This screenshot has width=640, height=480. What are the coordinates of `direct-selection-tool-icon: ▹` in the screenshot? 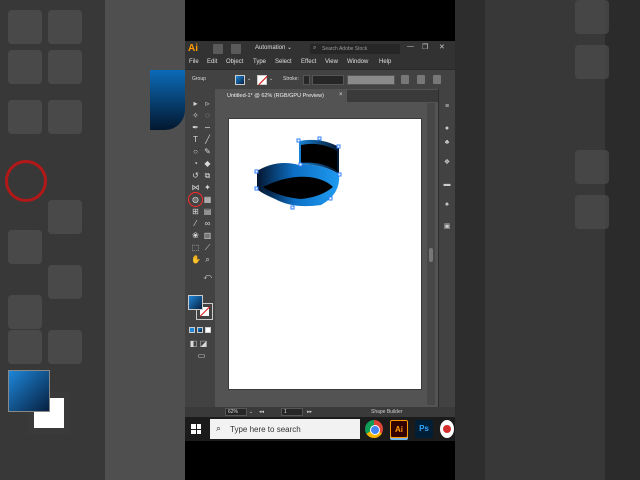 It's located at (207, 103).